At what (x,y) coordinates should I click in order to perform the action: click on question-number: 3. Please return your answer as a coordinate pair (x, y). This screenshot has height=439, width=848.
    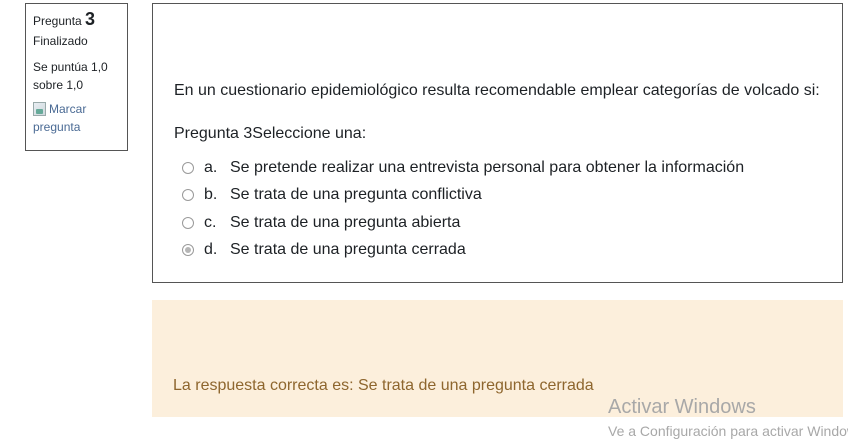
    Looking at the image, I should click on (90, 19).